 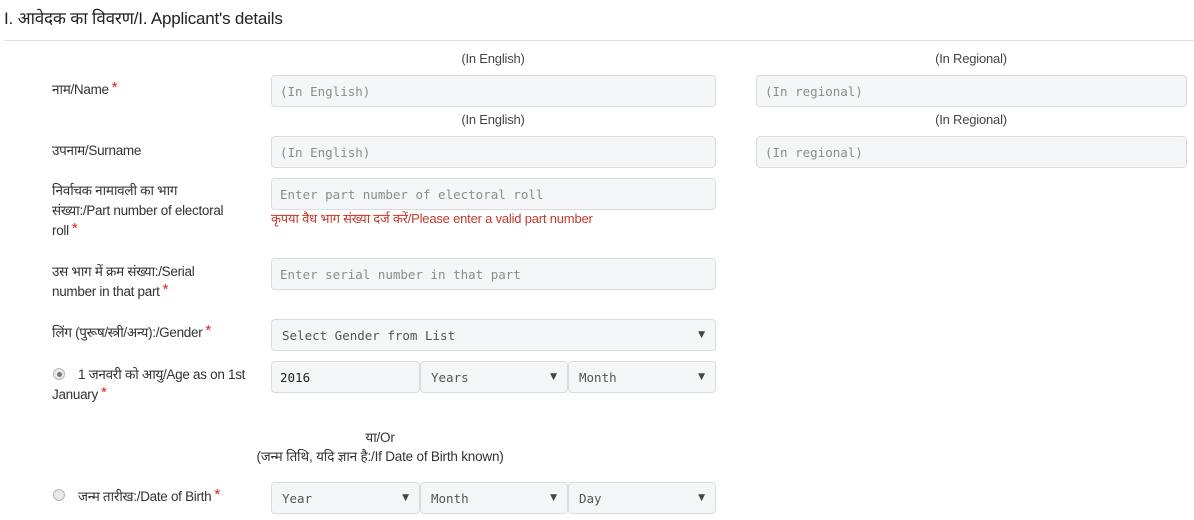 I want to click on age-month-select-value: Month, so click(x=598, y=377).